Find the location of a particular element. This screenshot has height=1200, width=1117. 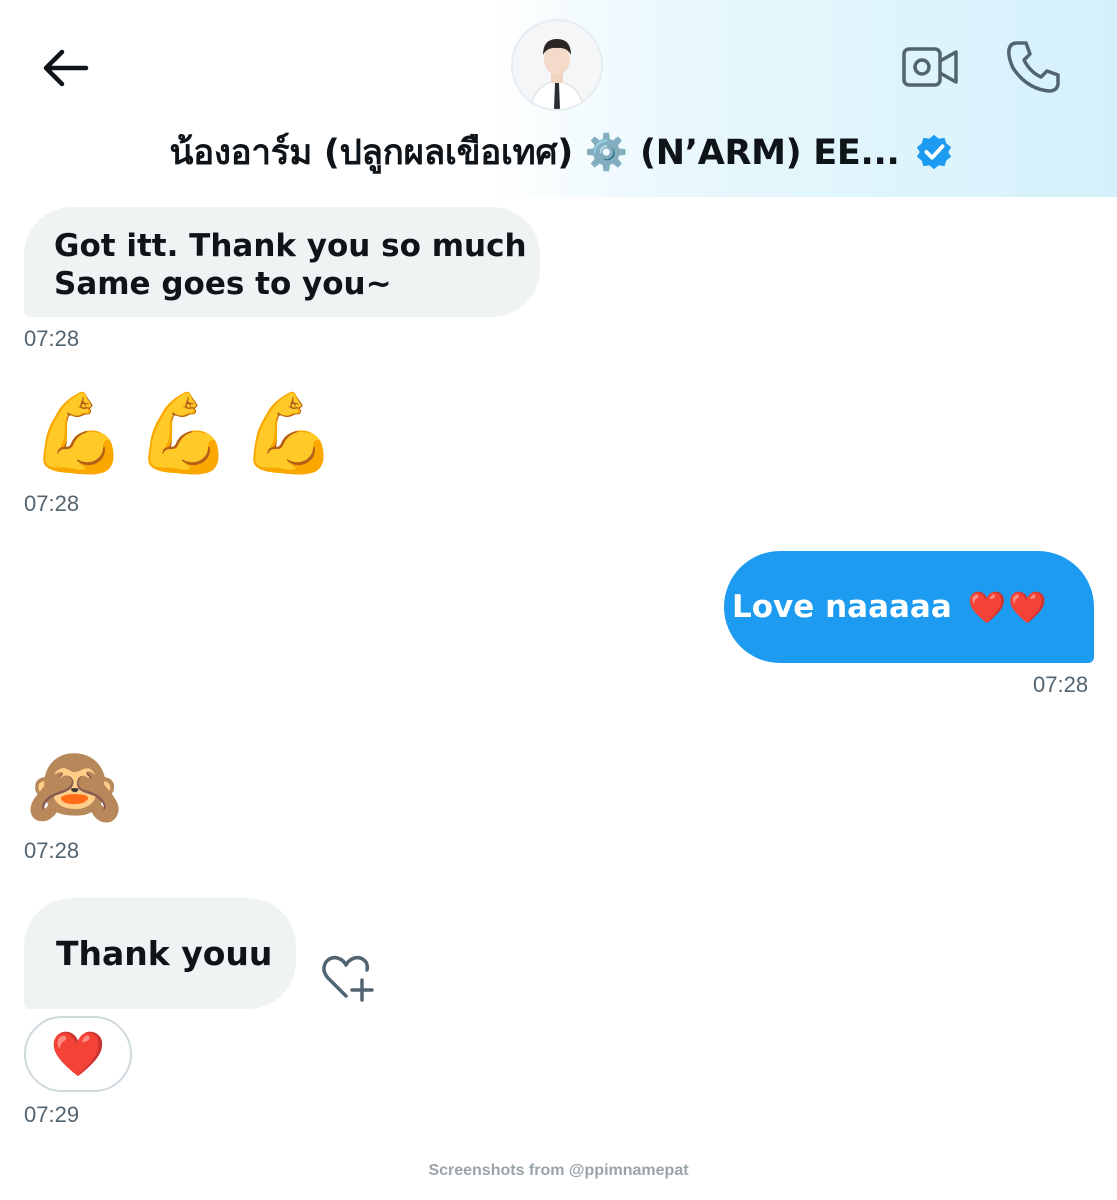

red-heart-emoji: ❤️ is located at coordinates (78, 1054).